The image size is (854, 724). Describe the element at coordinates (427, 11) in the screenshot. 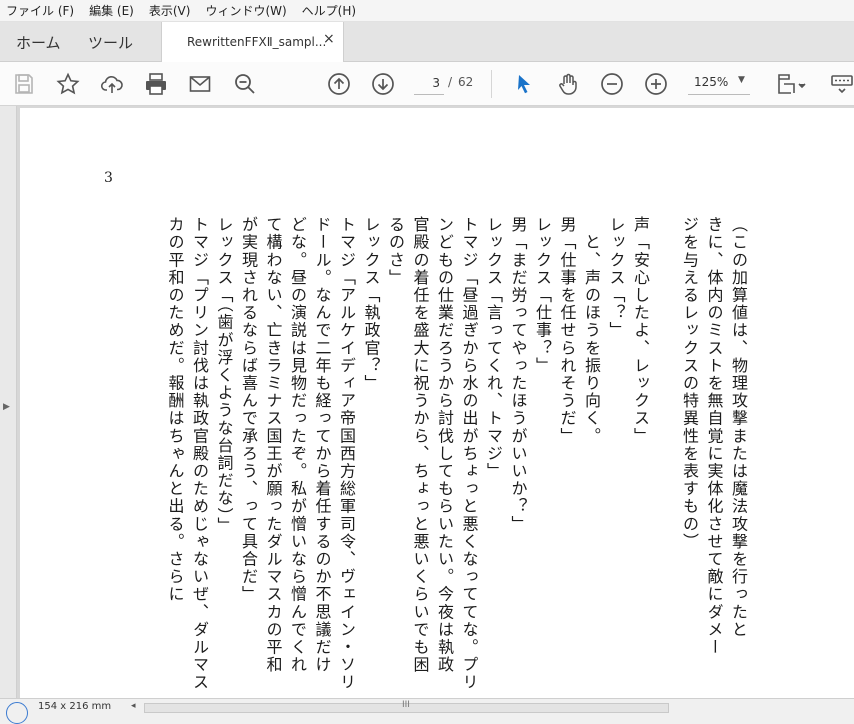

I see `menu-bar: ファイル (F) 編集 (E) 表示(V) ウィンドウ(W) ヘルプ(H)` at that location.